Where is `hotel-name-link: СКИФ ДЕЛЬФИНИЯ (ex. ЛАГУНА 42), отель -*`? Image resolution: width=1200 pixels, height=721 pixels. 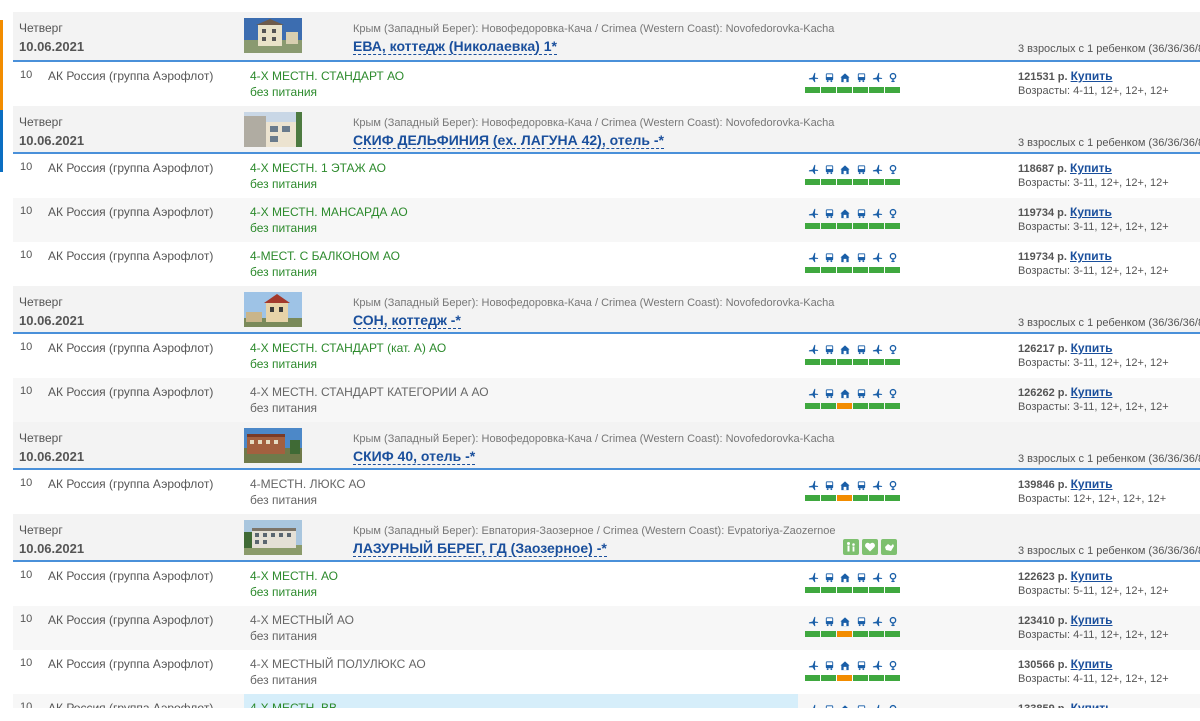
hotel-name-link: СКИФ ДЕЛЬФИНИЯ (ex. ЛАГУНА 42), отель -* is located at coordinates (508, 140).